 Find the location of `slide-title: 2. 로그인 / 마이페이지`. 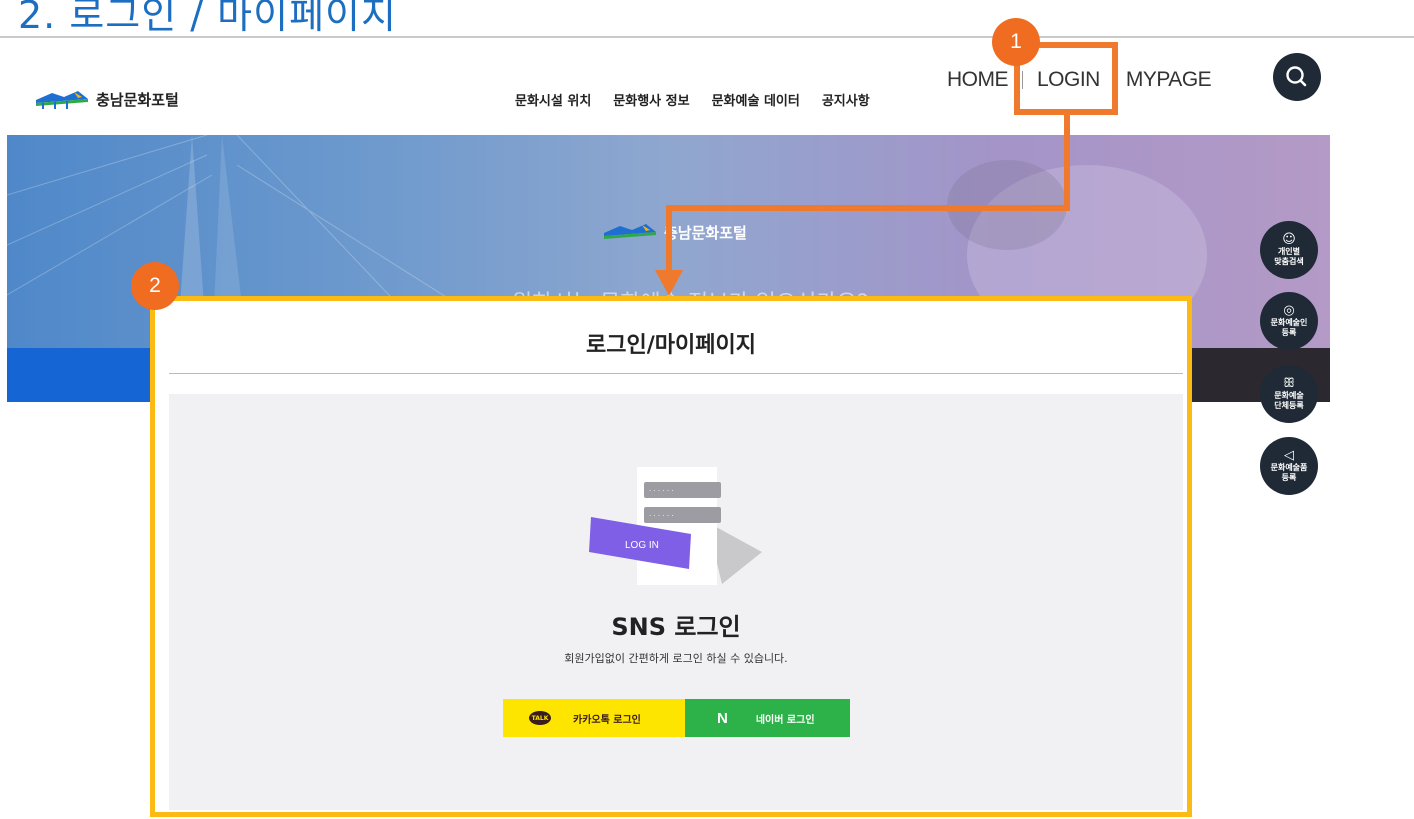

slide-title: 2. 로그인 / 마이페이지 is located at coordinates (207, 18).